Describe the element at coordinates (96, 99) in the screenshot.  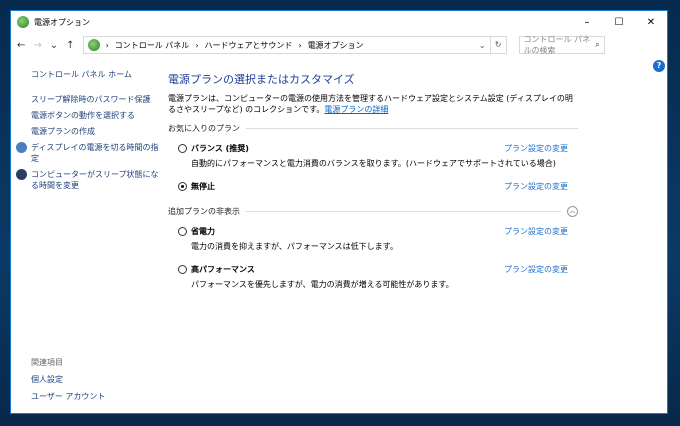
I see `sidebar-item-password: スリープ解除時のパスワード保護` at that location.